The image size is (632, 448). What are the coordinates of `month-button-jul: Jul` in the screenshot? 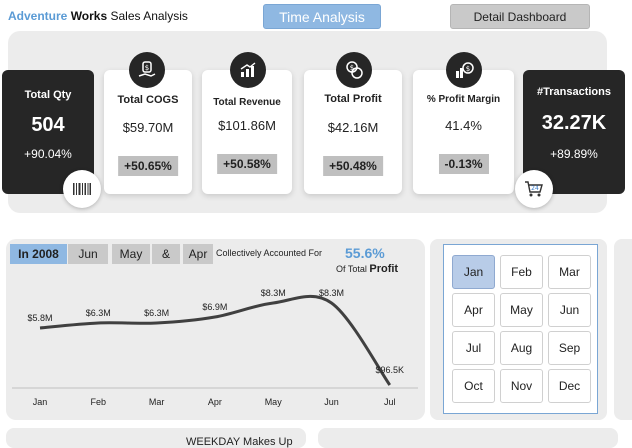 It's located at (473, 348).